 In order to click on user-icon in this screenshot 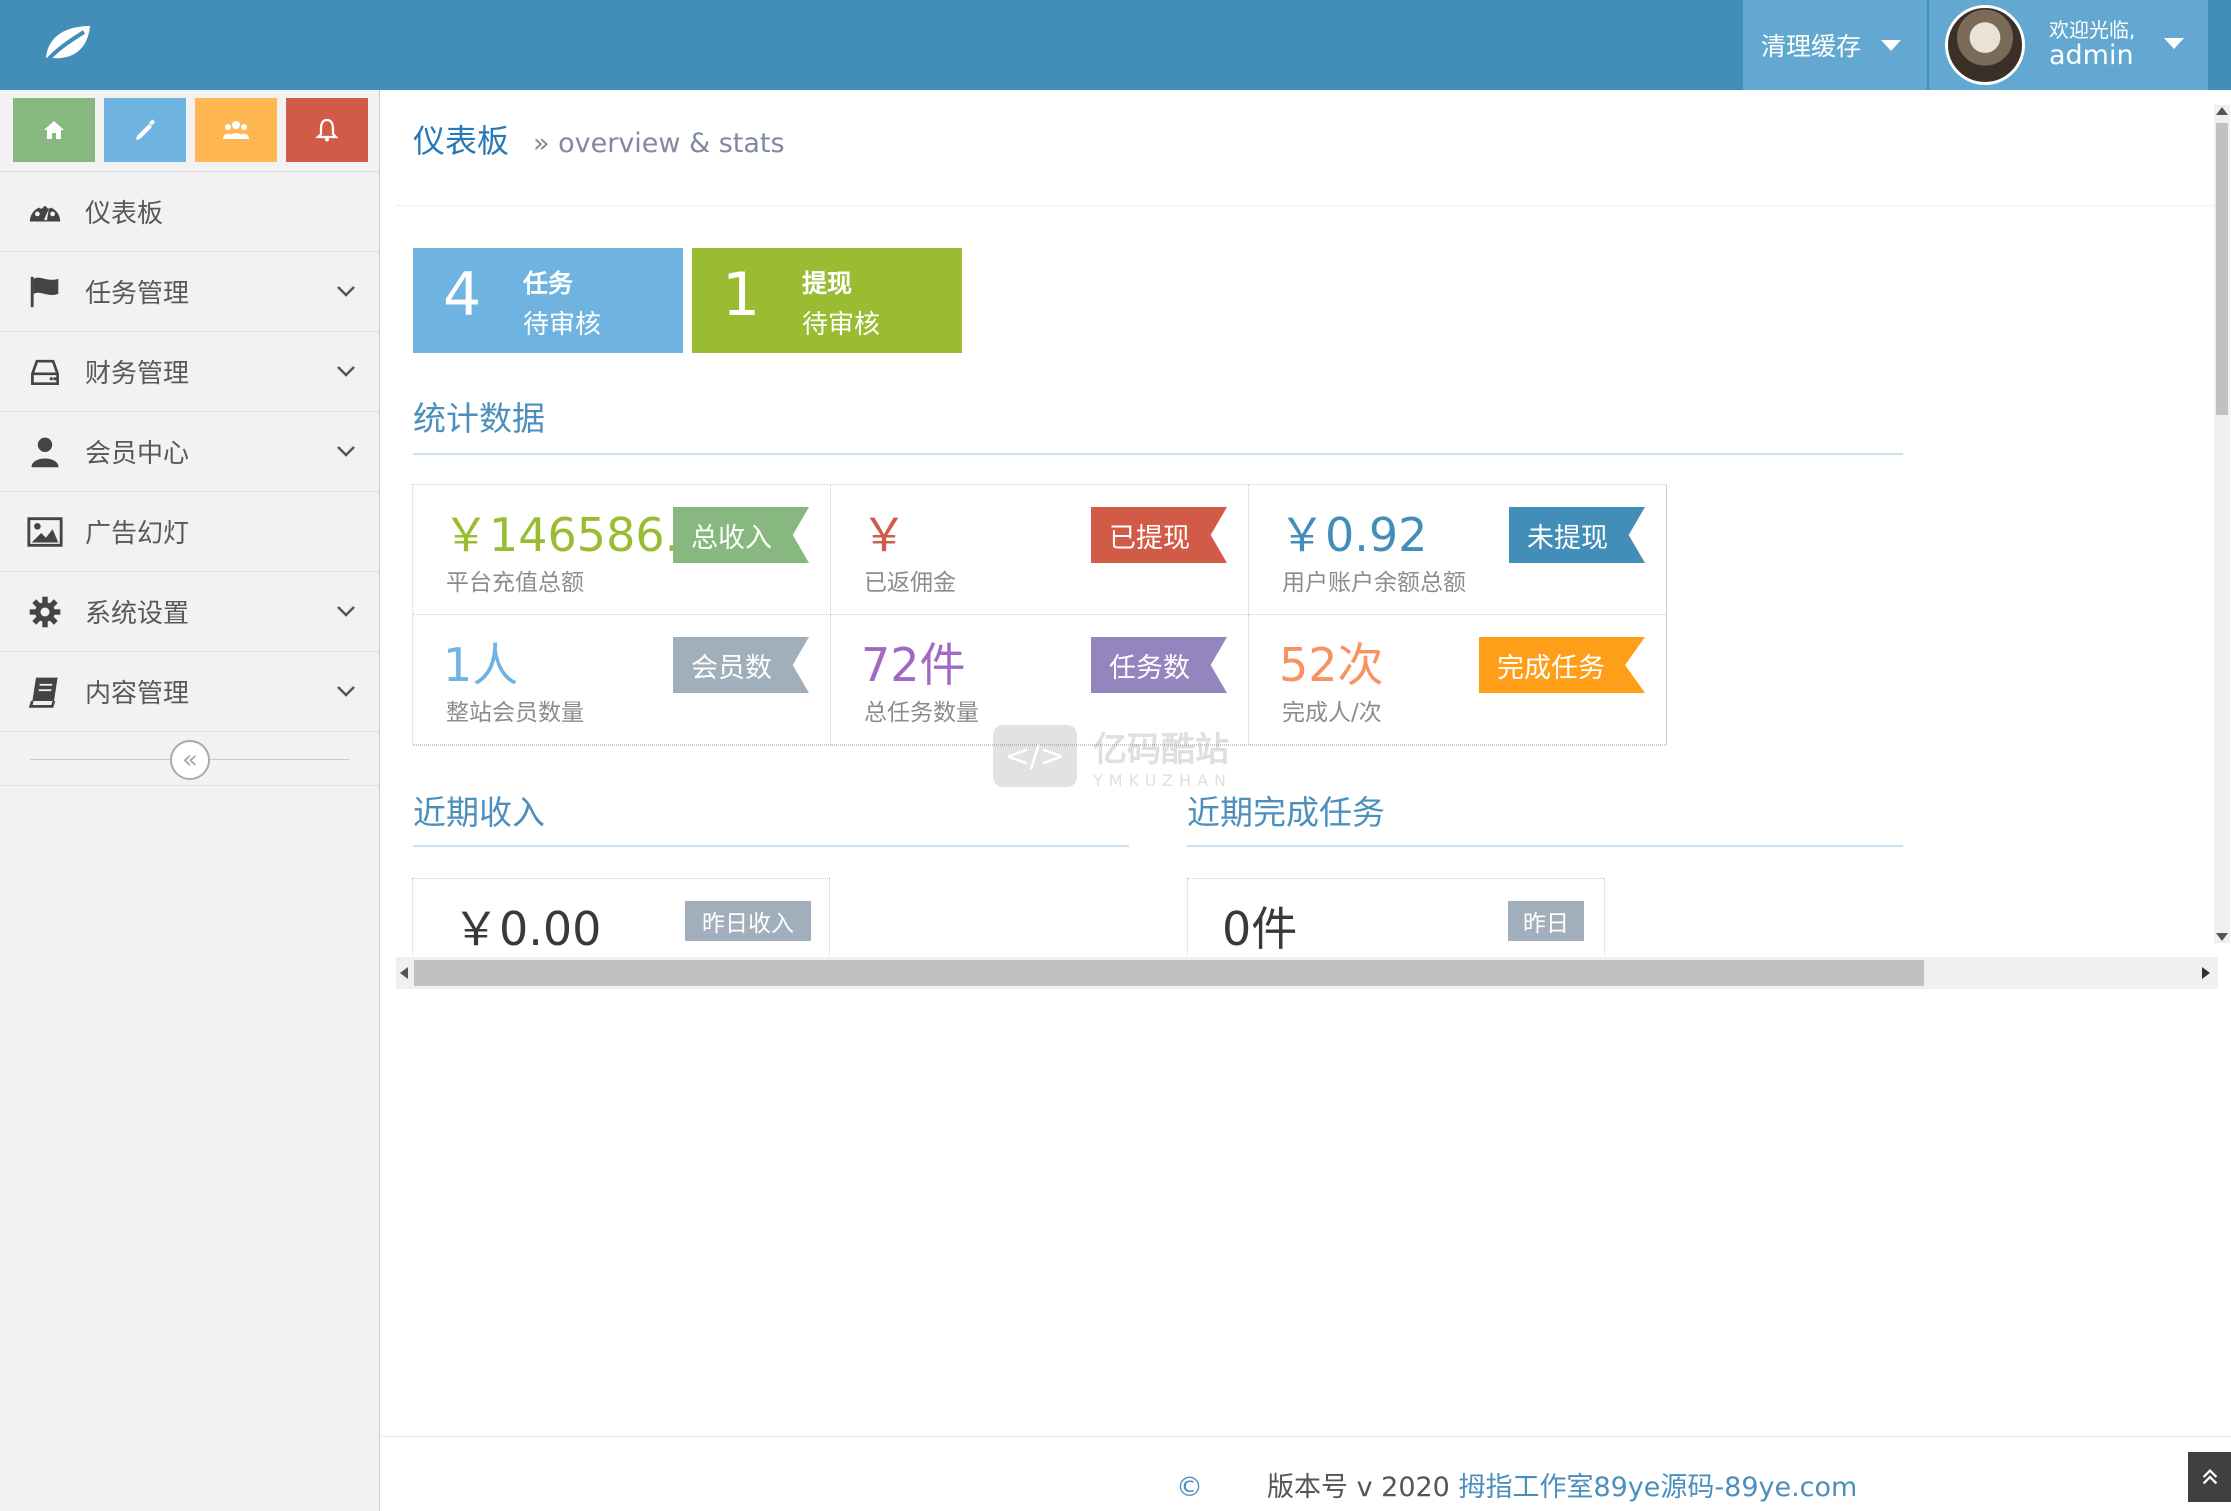, I will do `click(45, 452)`.